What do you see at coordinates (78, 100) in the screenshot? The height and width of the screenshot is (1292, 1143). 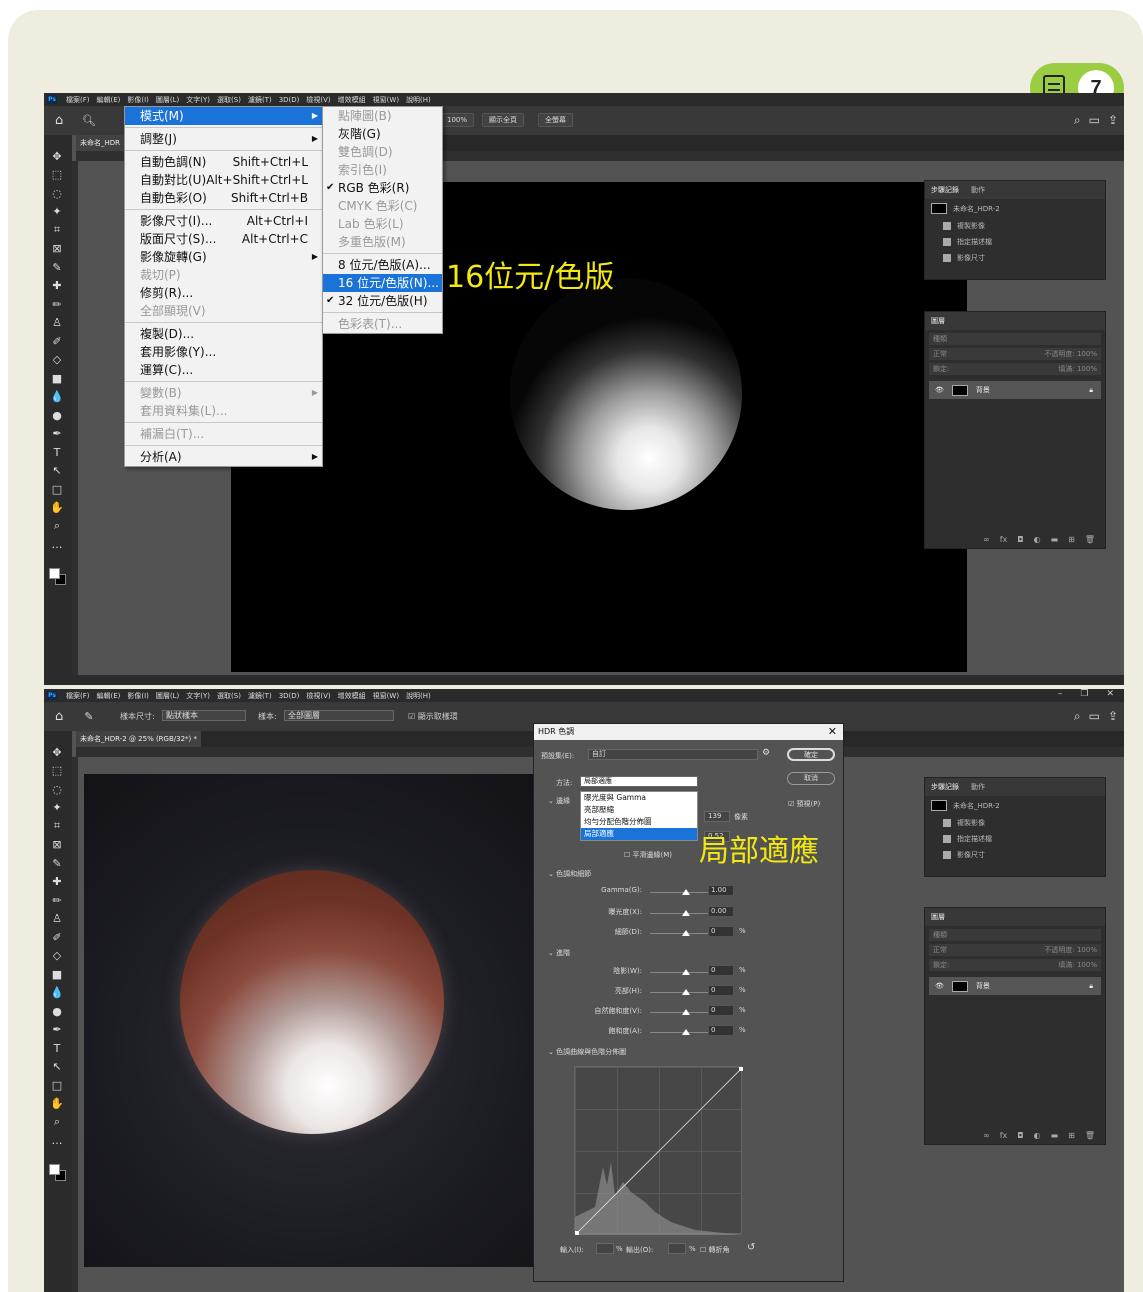 I see `menu-0: 檔案(F)` at bounding box center [78, 100].